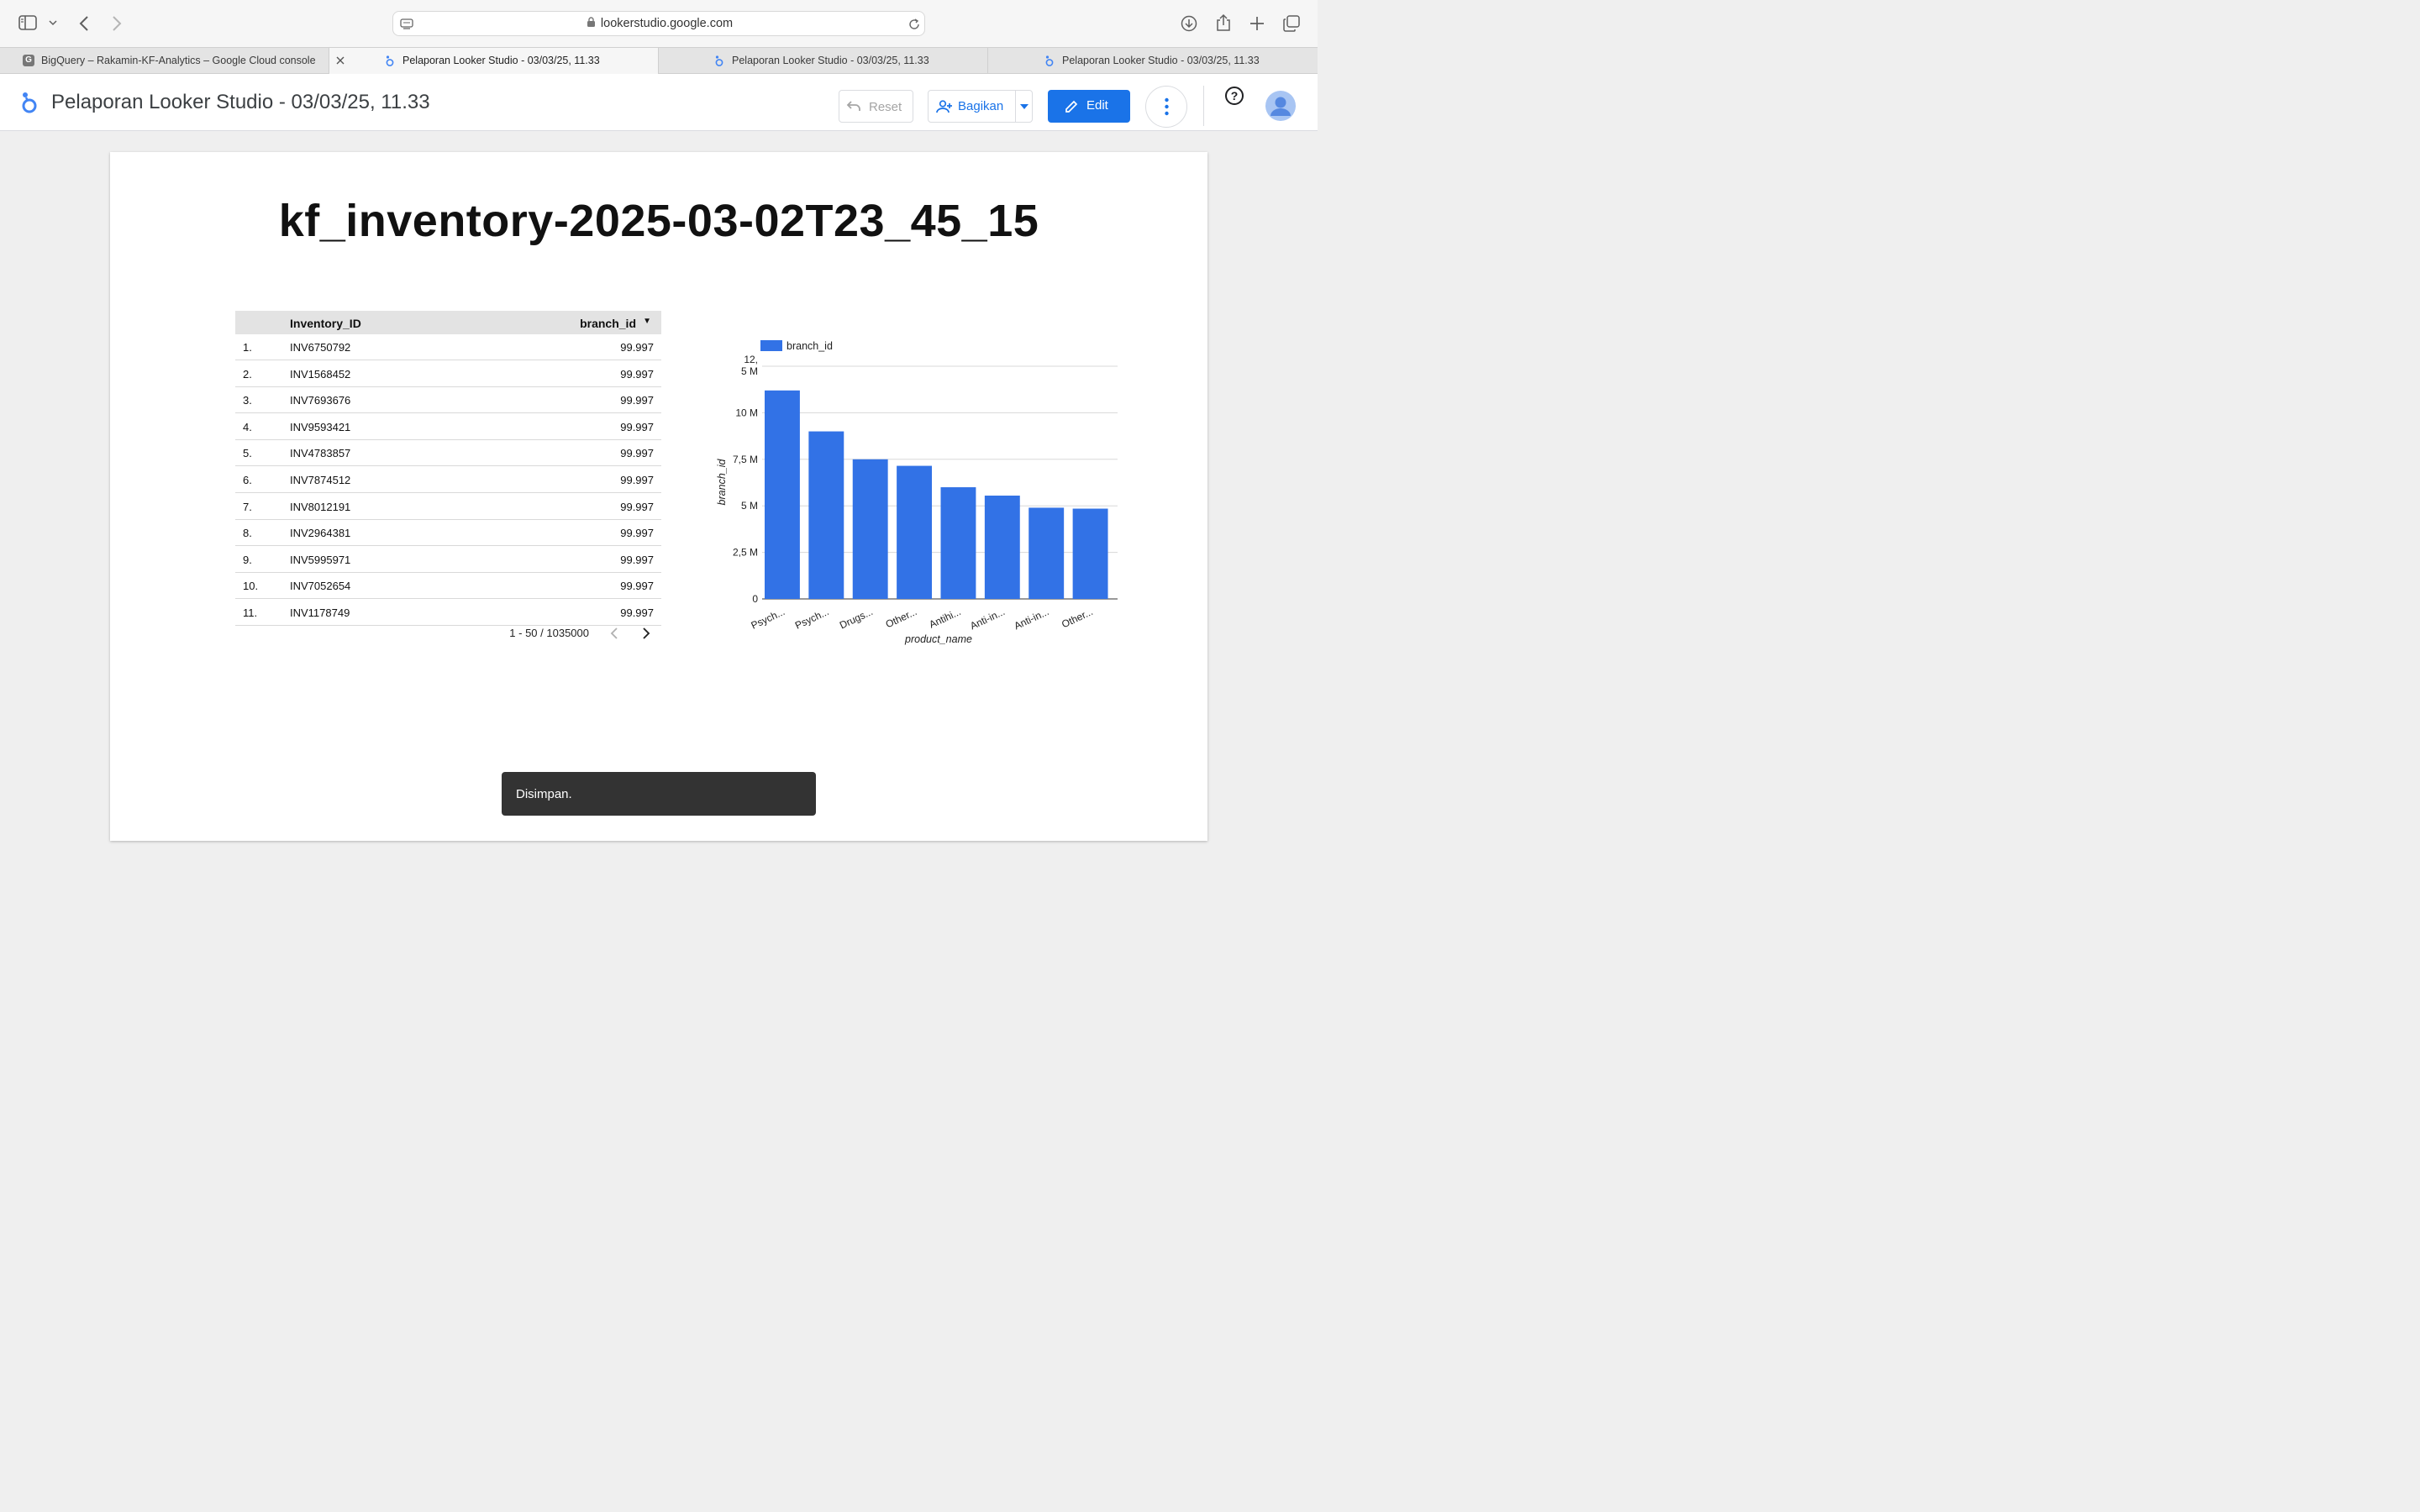 This screenshot has height=1512, width=2420. I want to click on looker-studio-logo-icon, so click(29, 102).